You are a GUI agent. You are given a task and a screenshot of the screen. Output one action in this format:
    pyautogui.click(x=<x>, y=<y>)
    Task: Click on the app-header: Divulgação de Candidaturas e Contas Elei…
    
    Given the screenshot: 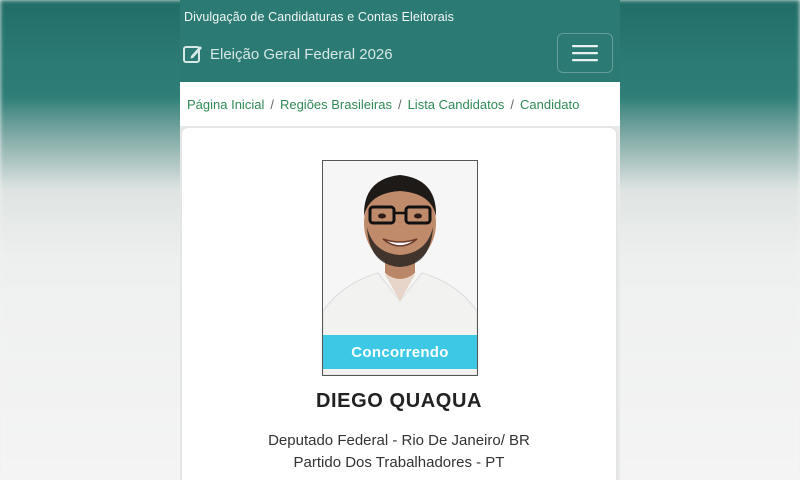 What is the action you would take?
    pyautogui.click(x=400, y=41)
    